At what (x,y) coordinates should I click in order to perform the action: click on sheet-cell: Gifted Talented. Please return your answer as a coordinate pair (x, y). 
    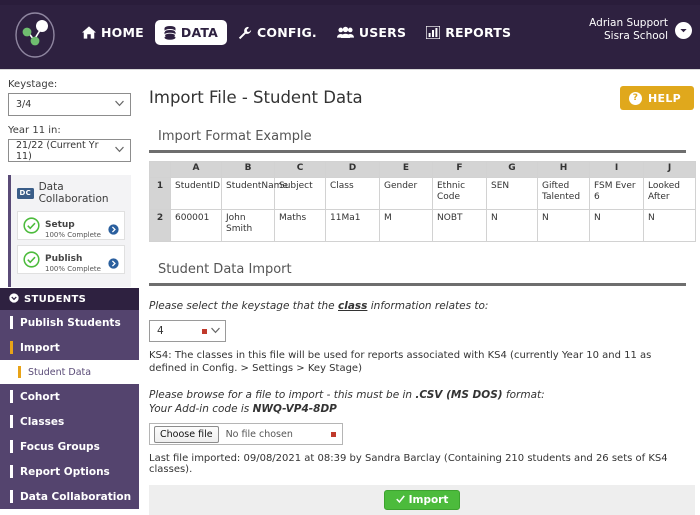
    Looking at the image, I should click on (563, 193).